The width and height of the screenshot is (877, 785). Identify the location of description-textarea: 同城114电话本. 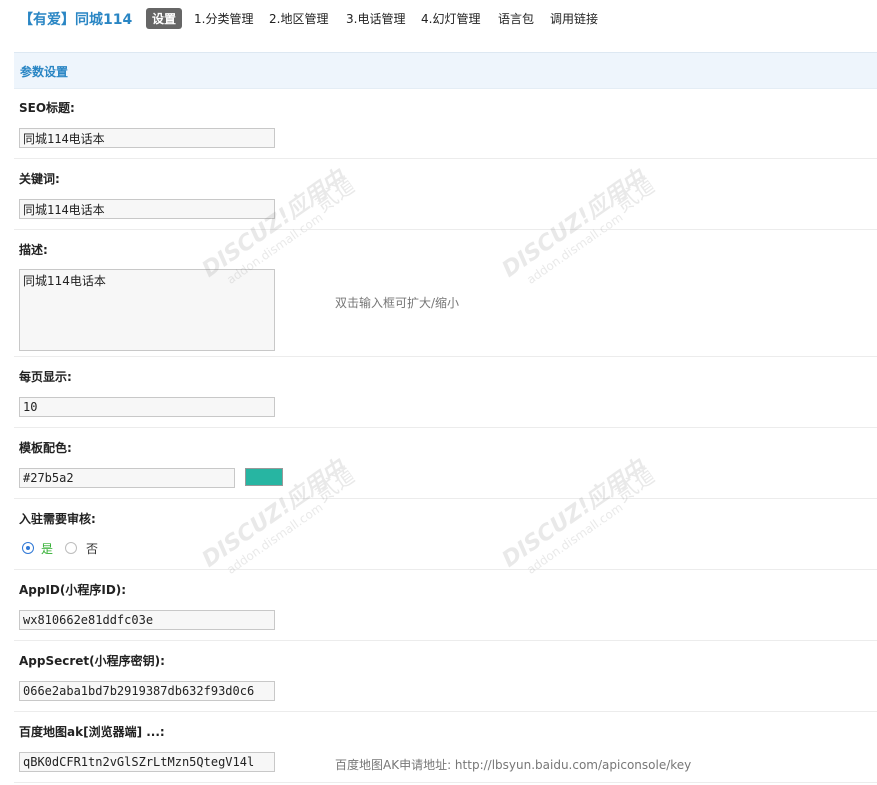
(147, 310).